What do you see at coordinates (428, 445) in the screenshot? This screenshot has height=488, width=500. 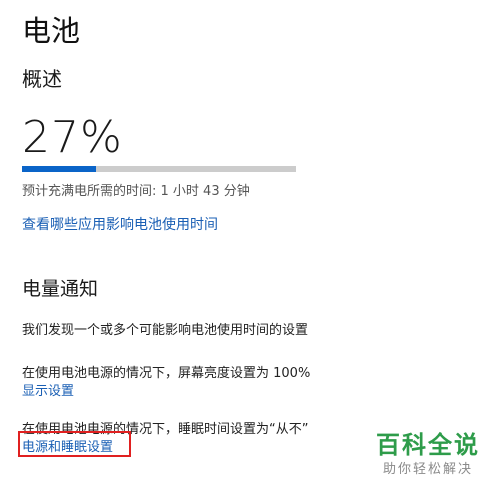 I see `watermark-logo: 百科全说` at bounding box center [428, 445].